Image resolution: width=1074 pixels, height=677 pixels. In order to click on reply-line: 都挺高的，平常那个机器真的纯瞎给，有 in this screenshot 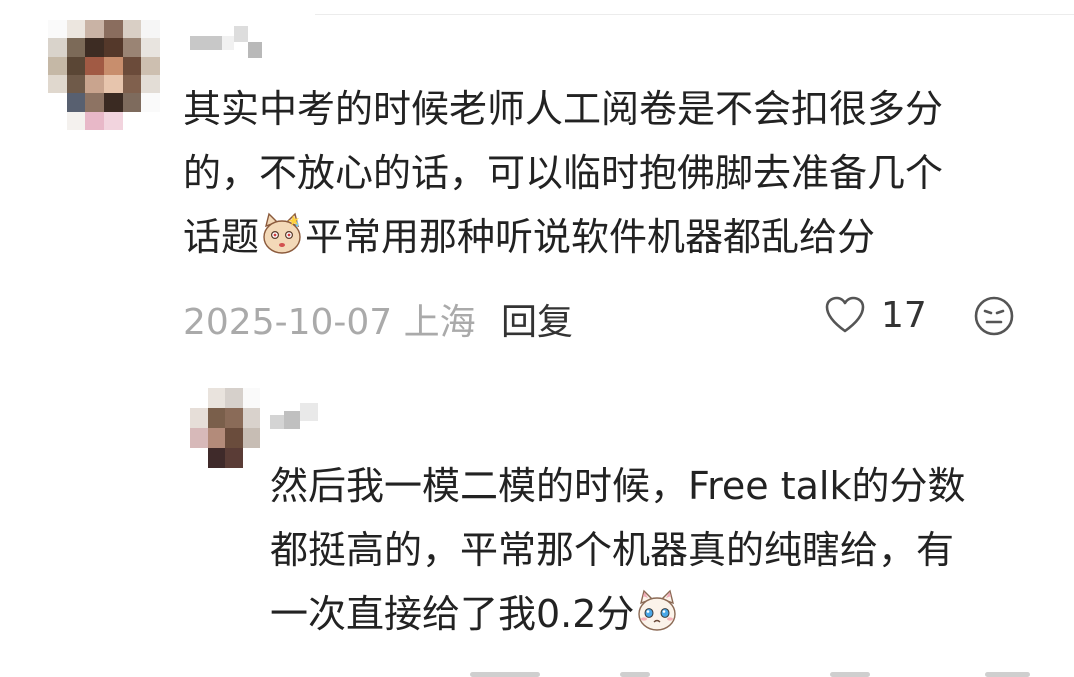, I will do `click(612, 549)`.